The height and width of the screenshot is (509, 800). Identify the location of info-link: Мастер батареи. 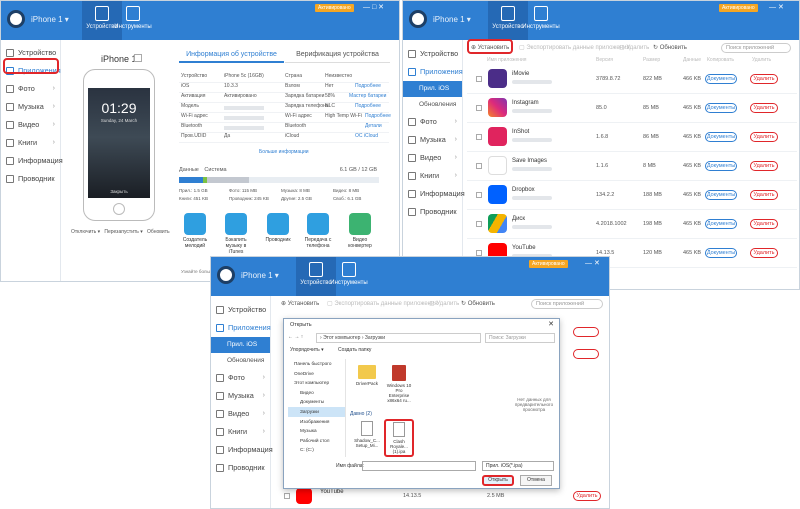
(367, 96).